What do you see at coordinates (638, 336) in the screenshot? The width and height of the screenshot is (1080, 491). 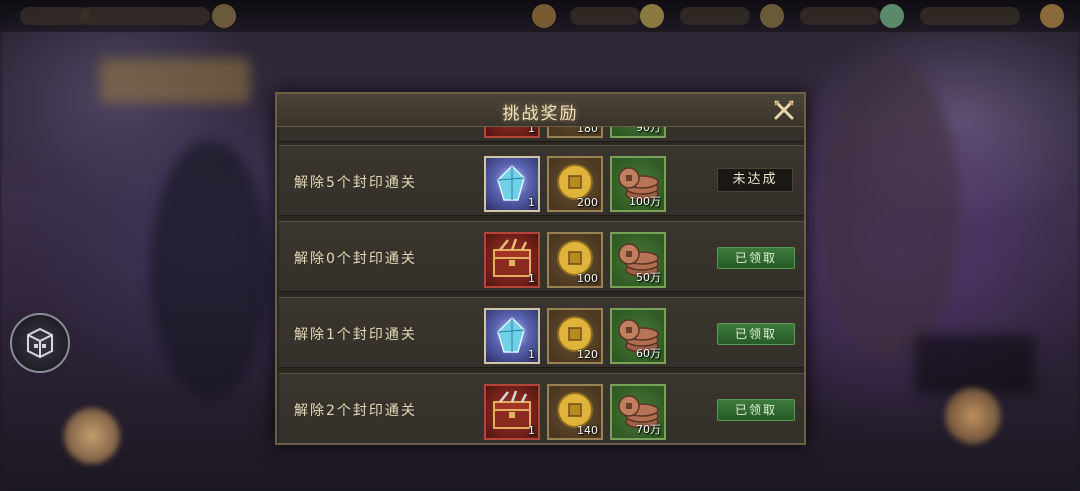 I see `reward-item-copper: 60万` at bounding box center [638, 336].